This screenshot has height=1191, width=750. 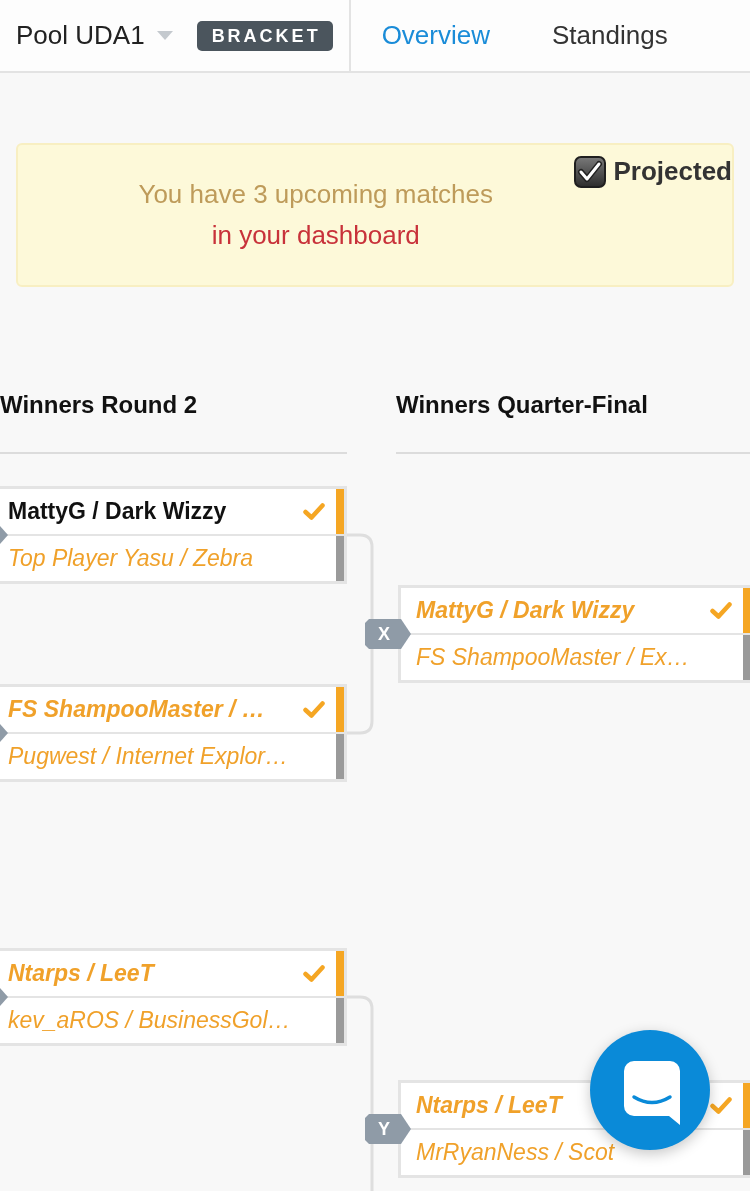 What do you see at coordinates (388, 634) in the screenshot?
I see `match-tag: X` at bounding box center [388, 634].